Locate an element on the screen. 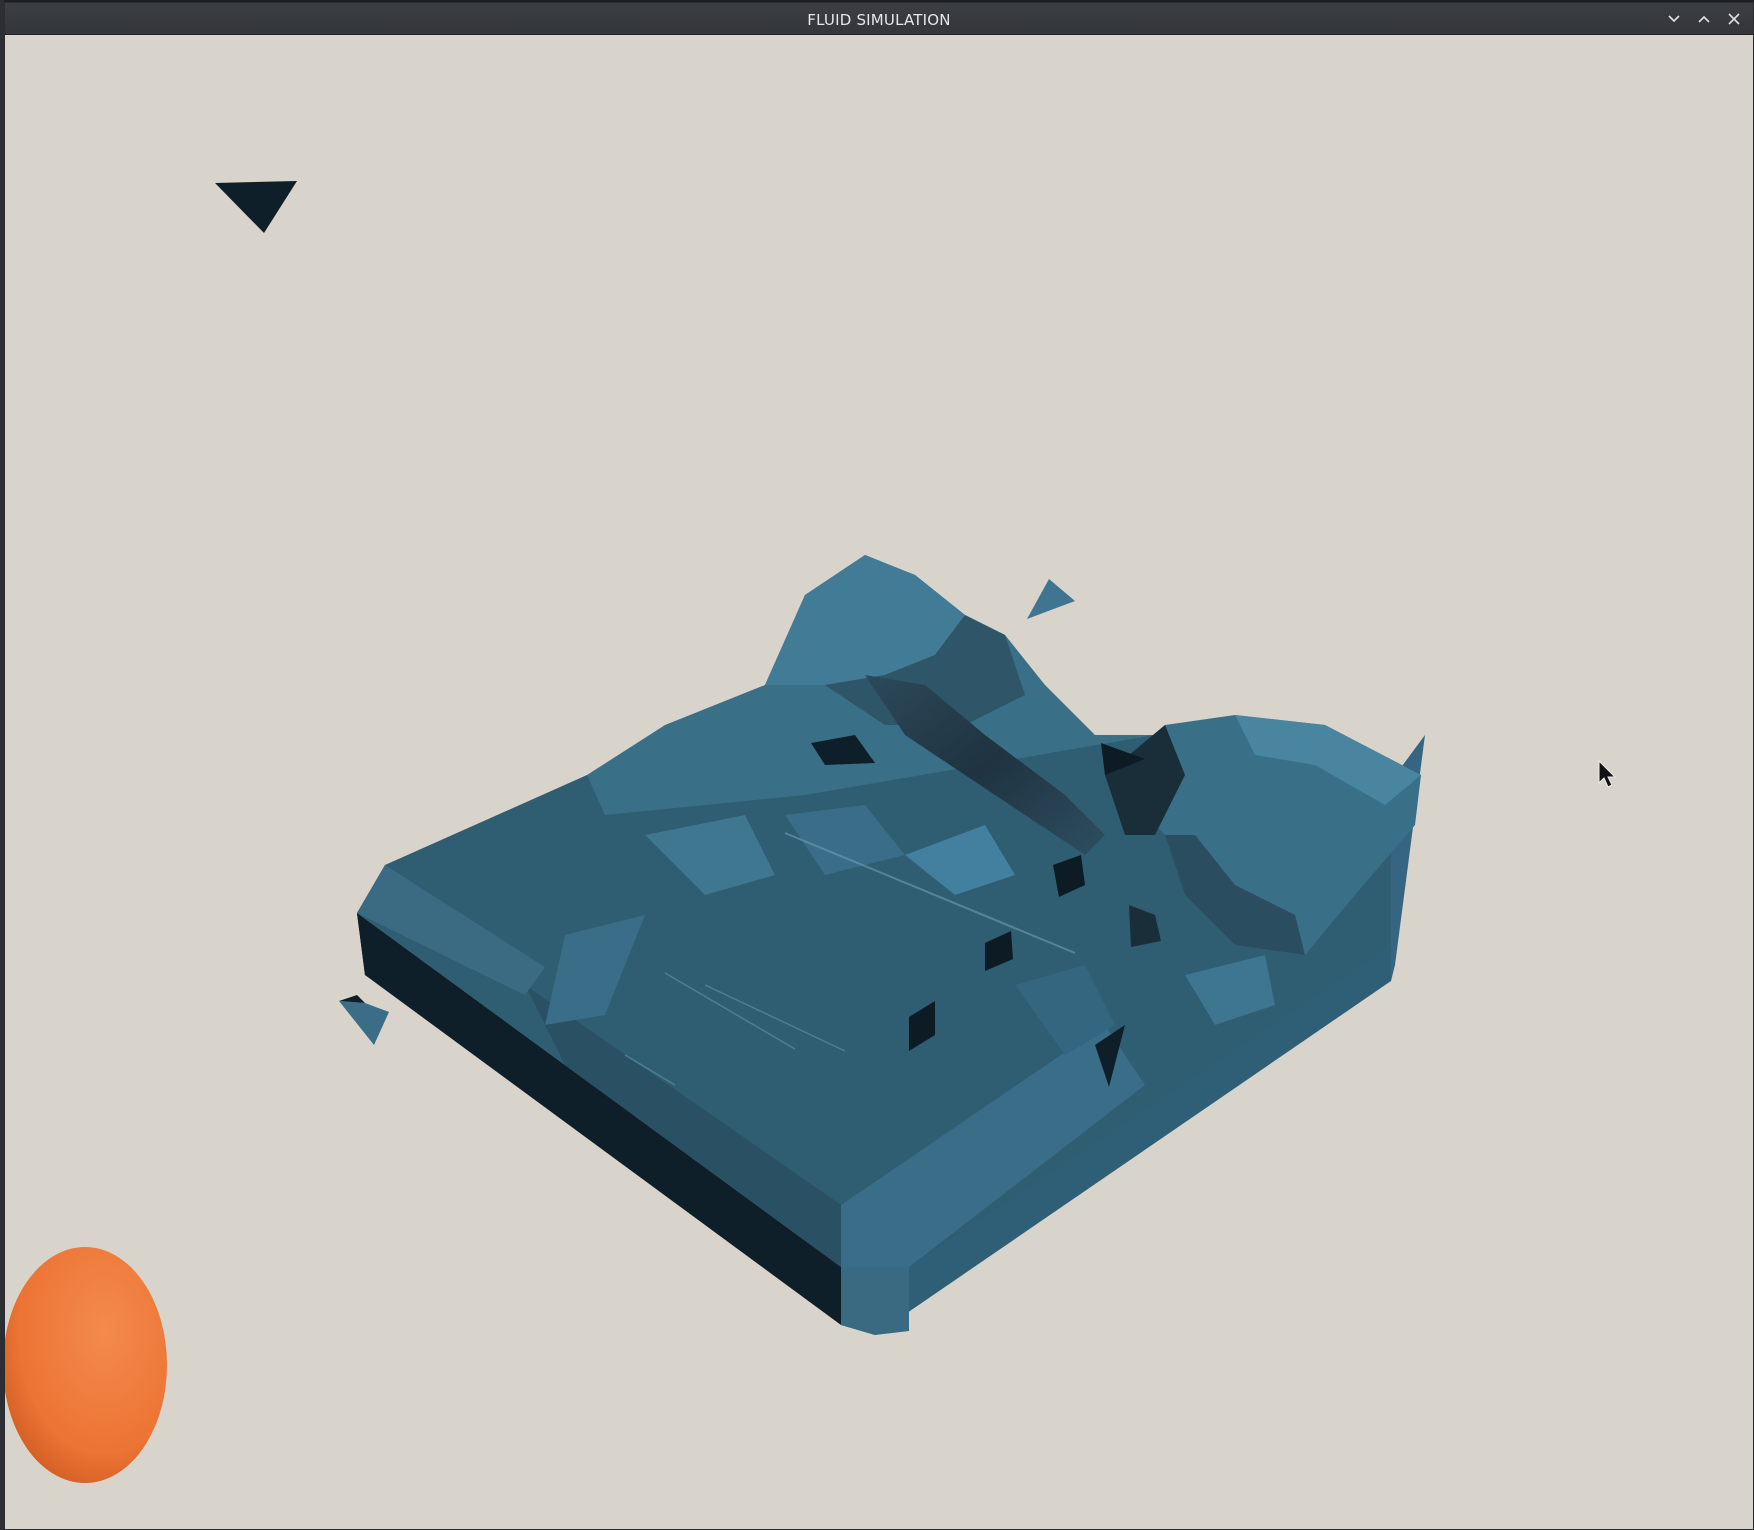 This screenshot has height=1530, width=1754. window-title: FLUID SIMULATION is located at coordinates (879, 20).